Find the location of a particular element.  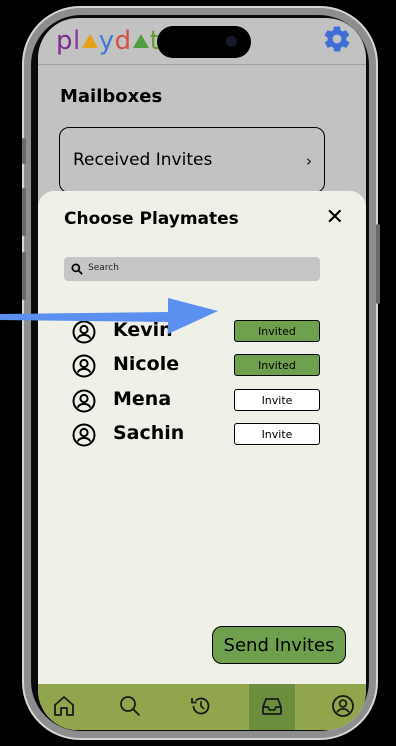

search-input: Search is located at coordinates (192, 269).